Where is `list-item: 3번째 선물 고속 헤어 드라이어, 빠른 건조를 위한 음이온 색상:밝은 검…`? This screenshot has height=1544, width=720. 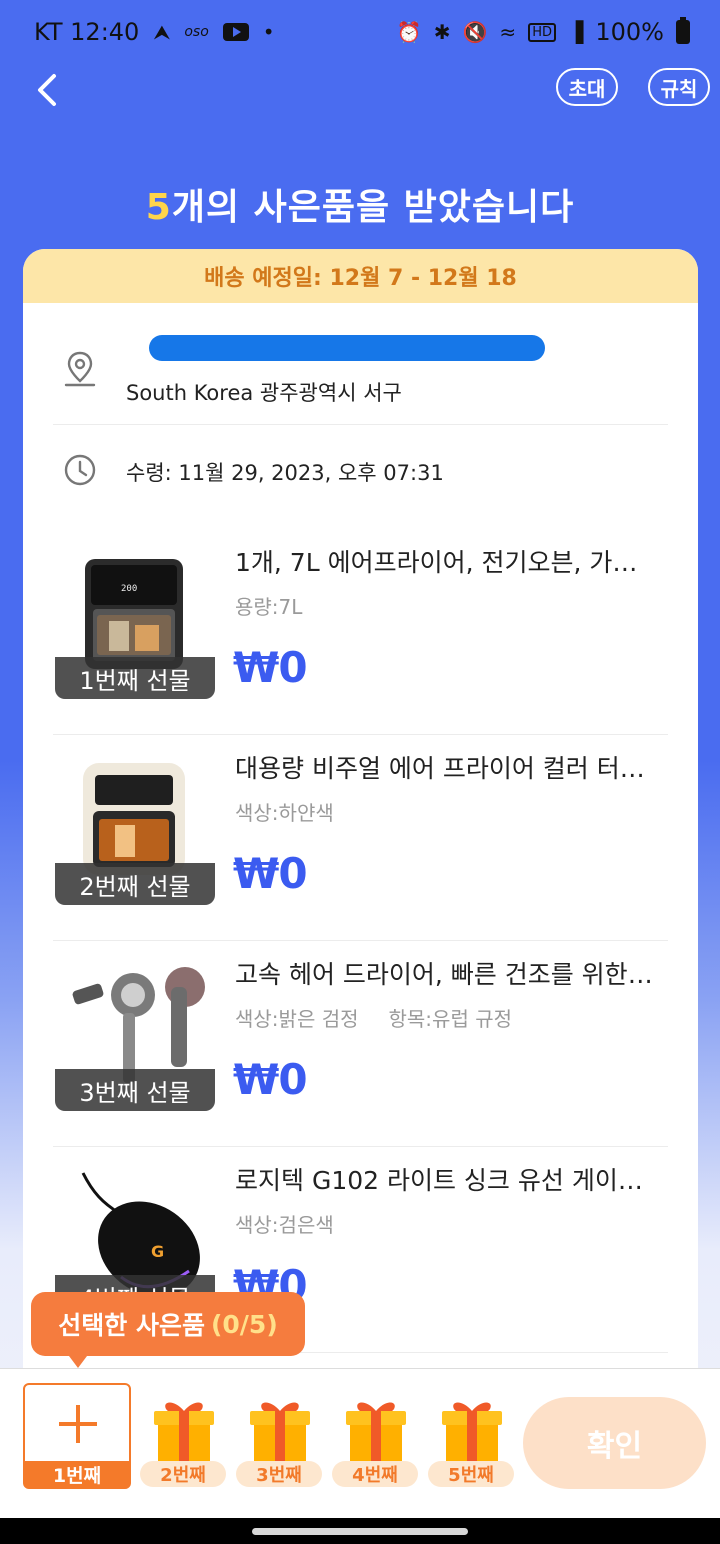 list-item: 3번째 선물 고속 헤어 드라이어, 빠른 건조를 위한 음이온 색상:밝은 검… is located at coordinates (360, 1044).